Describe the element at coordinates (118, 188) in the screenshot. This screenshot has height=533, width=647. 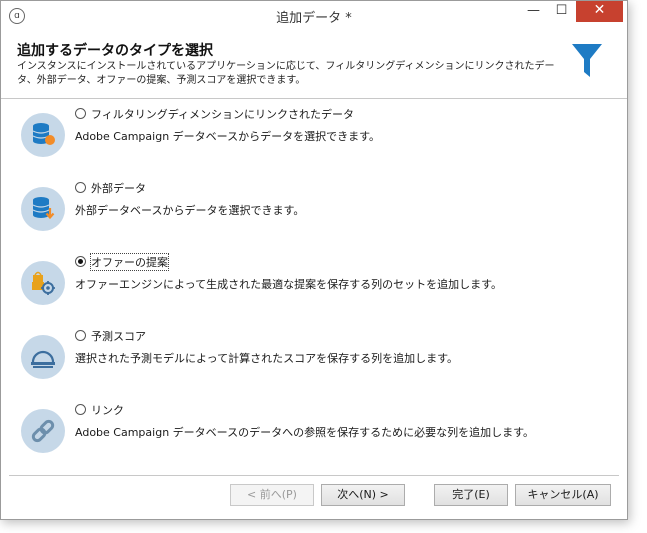
I see `option-label: 外部データ` at that location.